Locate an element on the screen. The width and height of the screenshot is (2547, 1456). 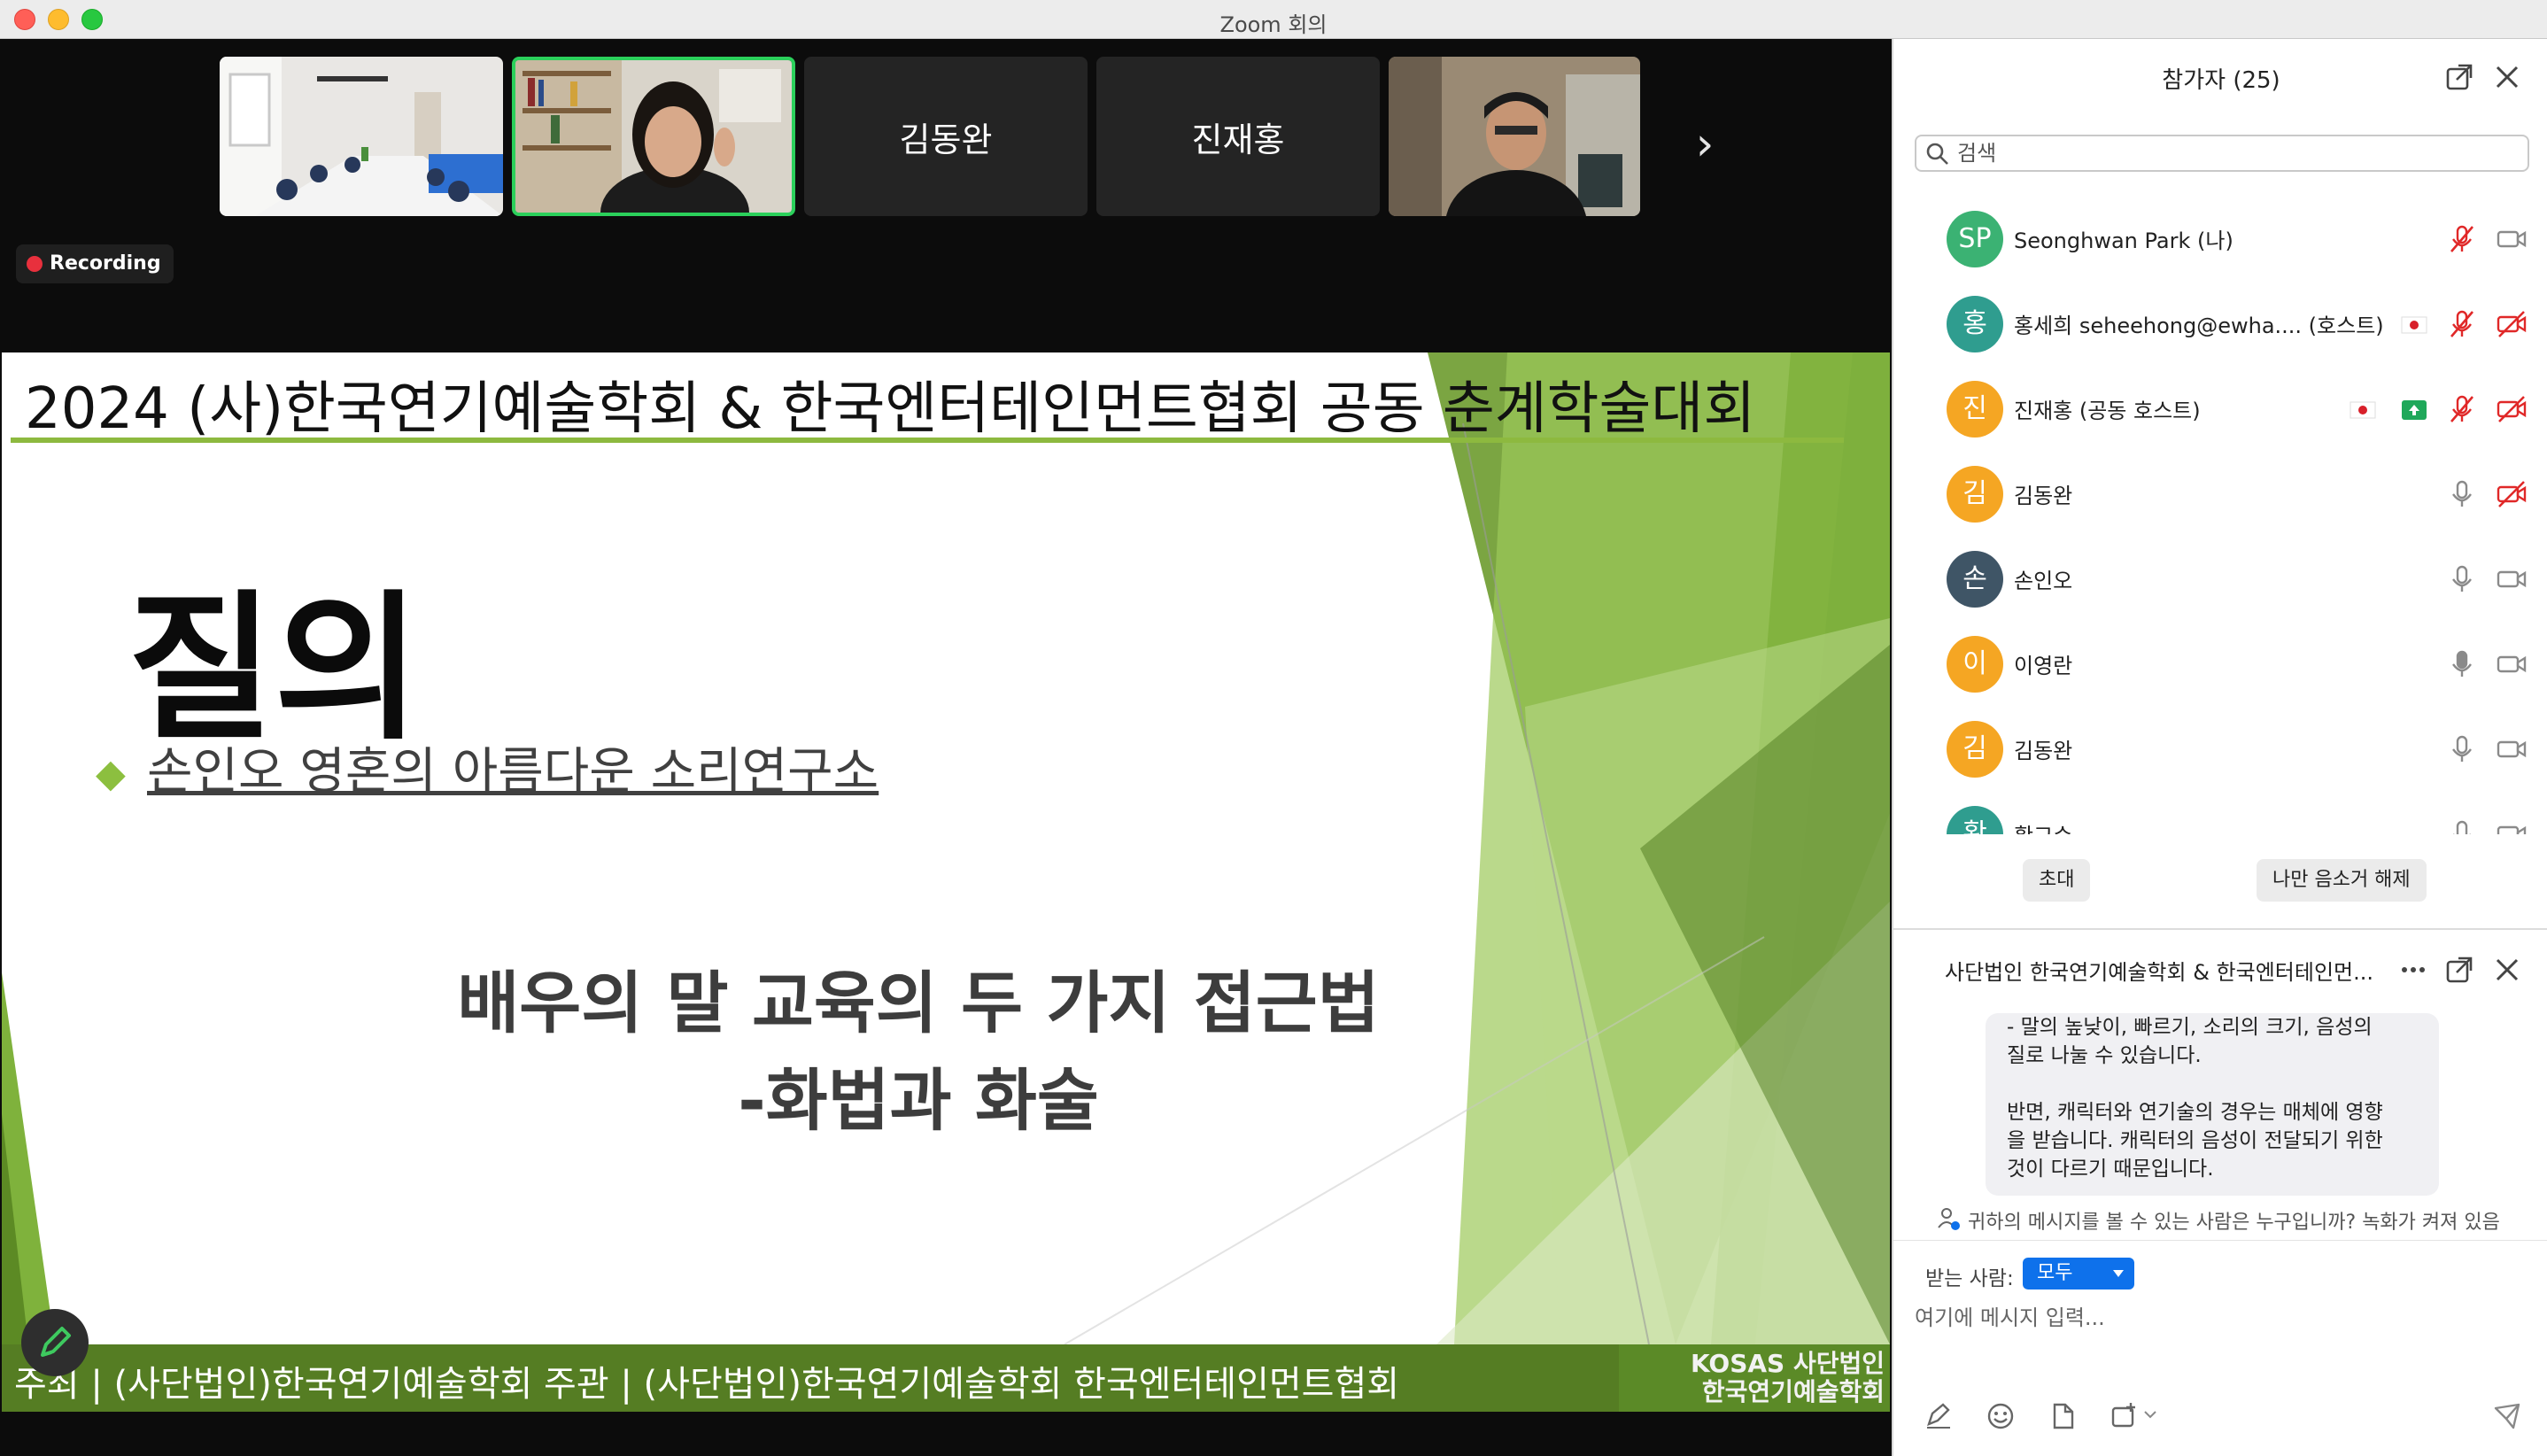
invite-button: 초대 is located at coordinates (2057, 880).